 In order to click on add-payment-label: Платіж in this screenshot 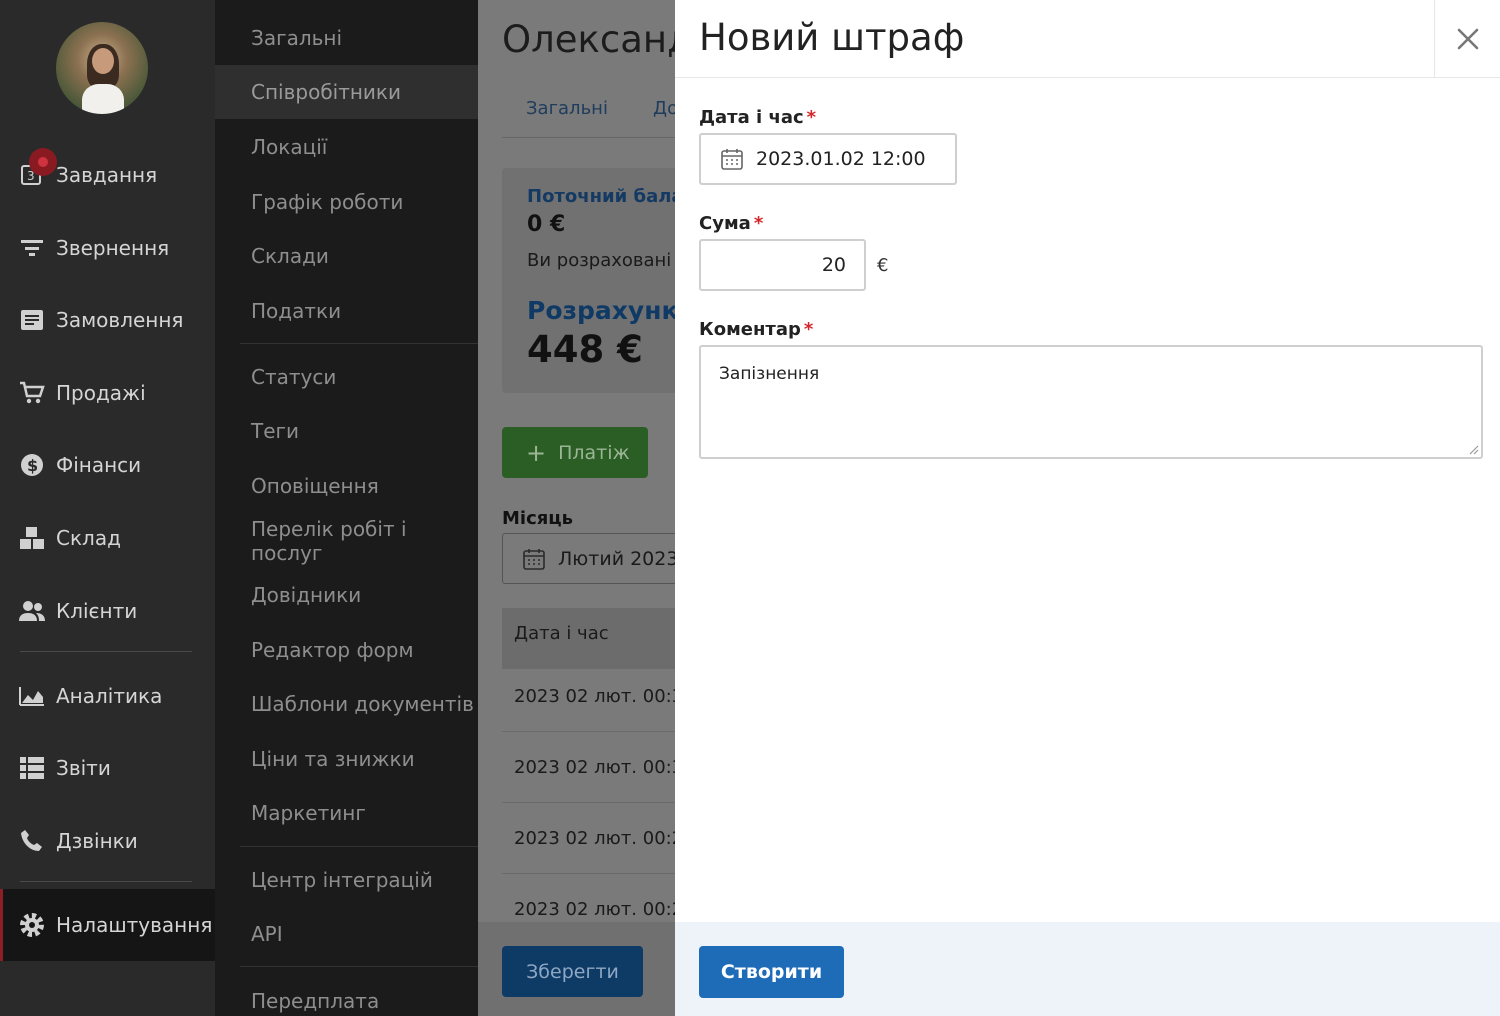, I will do `click(594, 452)`.